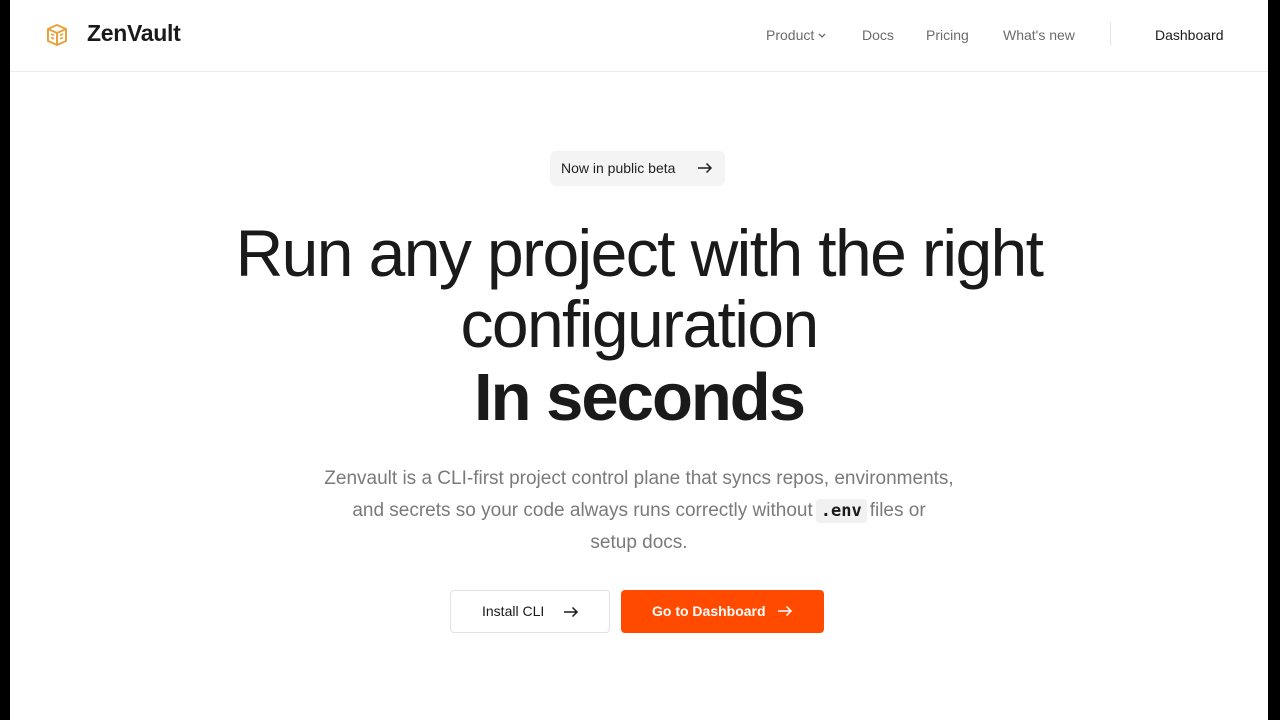 The width and height of the screenshot is (1280, 720). What do you see at coordinates (640, 397) in the screenshot?
I see `hero-title-emphasis: In seconds` at bounding box center [640, 397].